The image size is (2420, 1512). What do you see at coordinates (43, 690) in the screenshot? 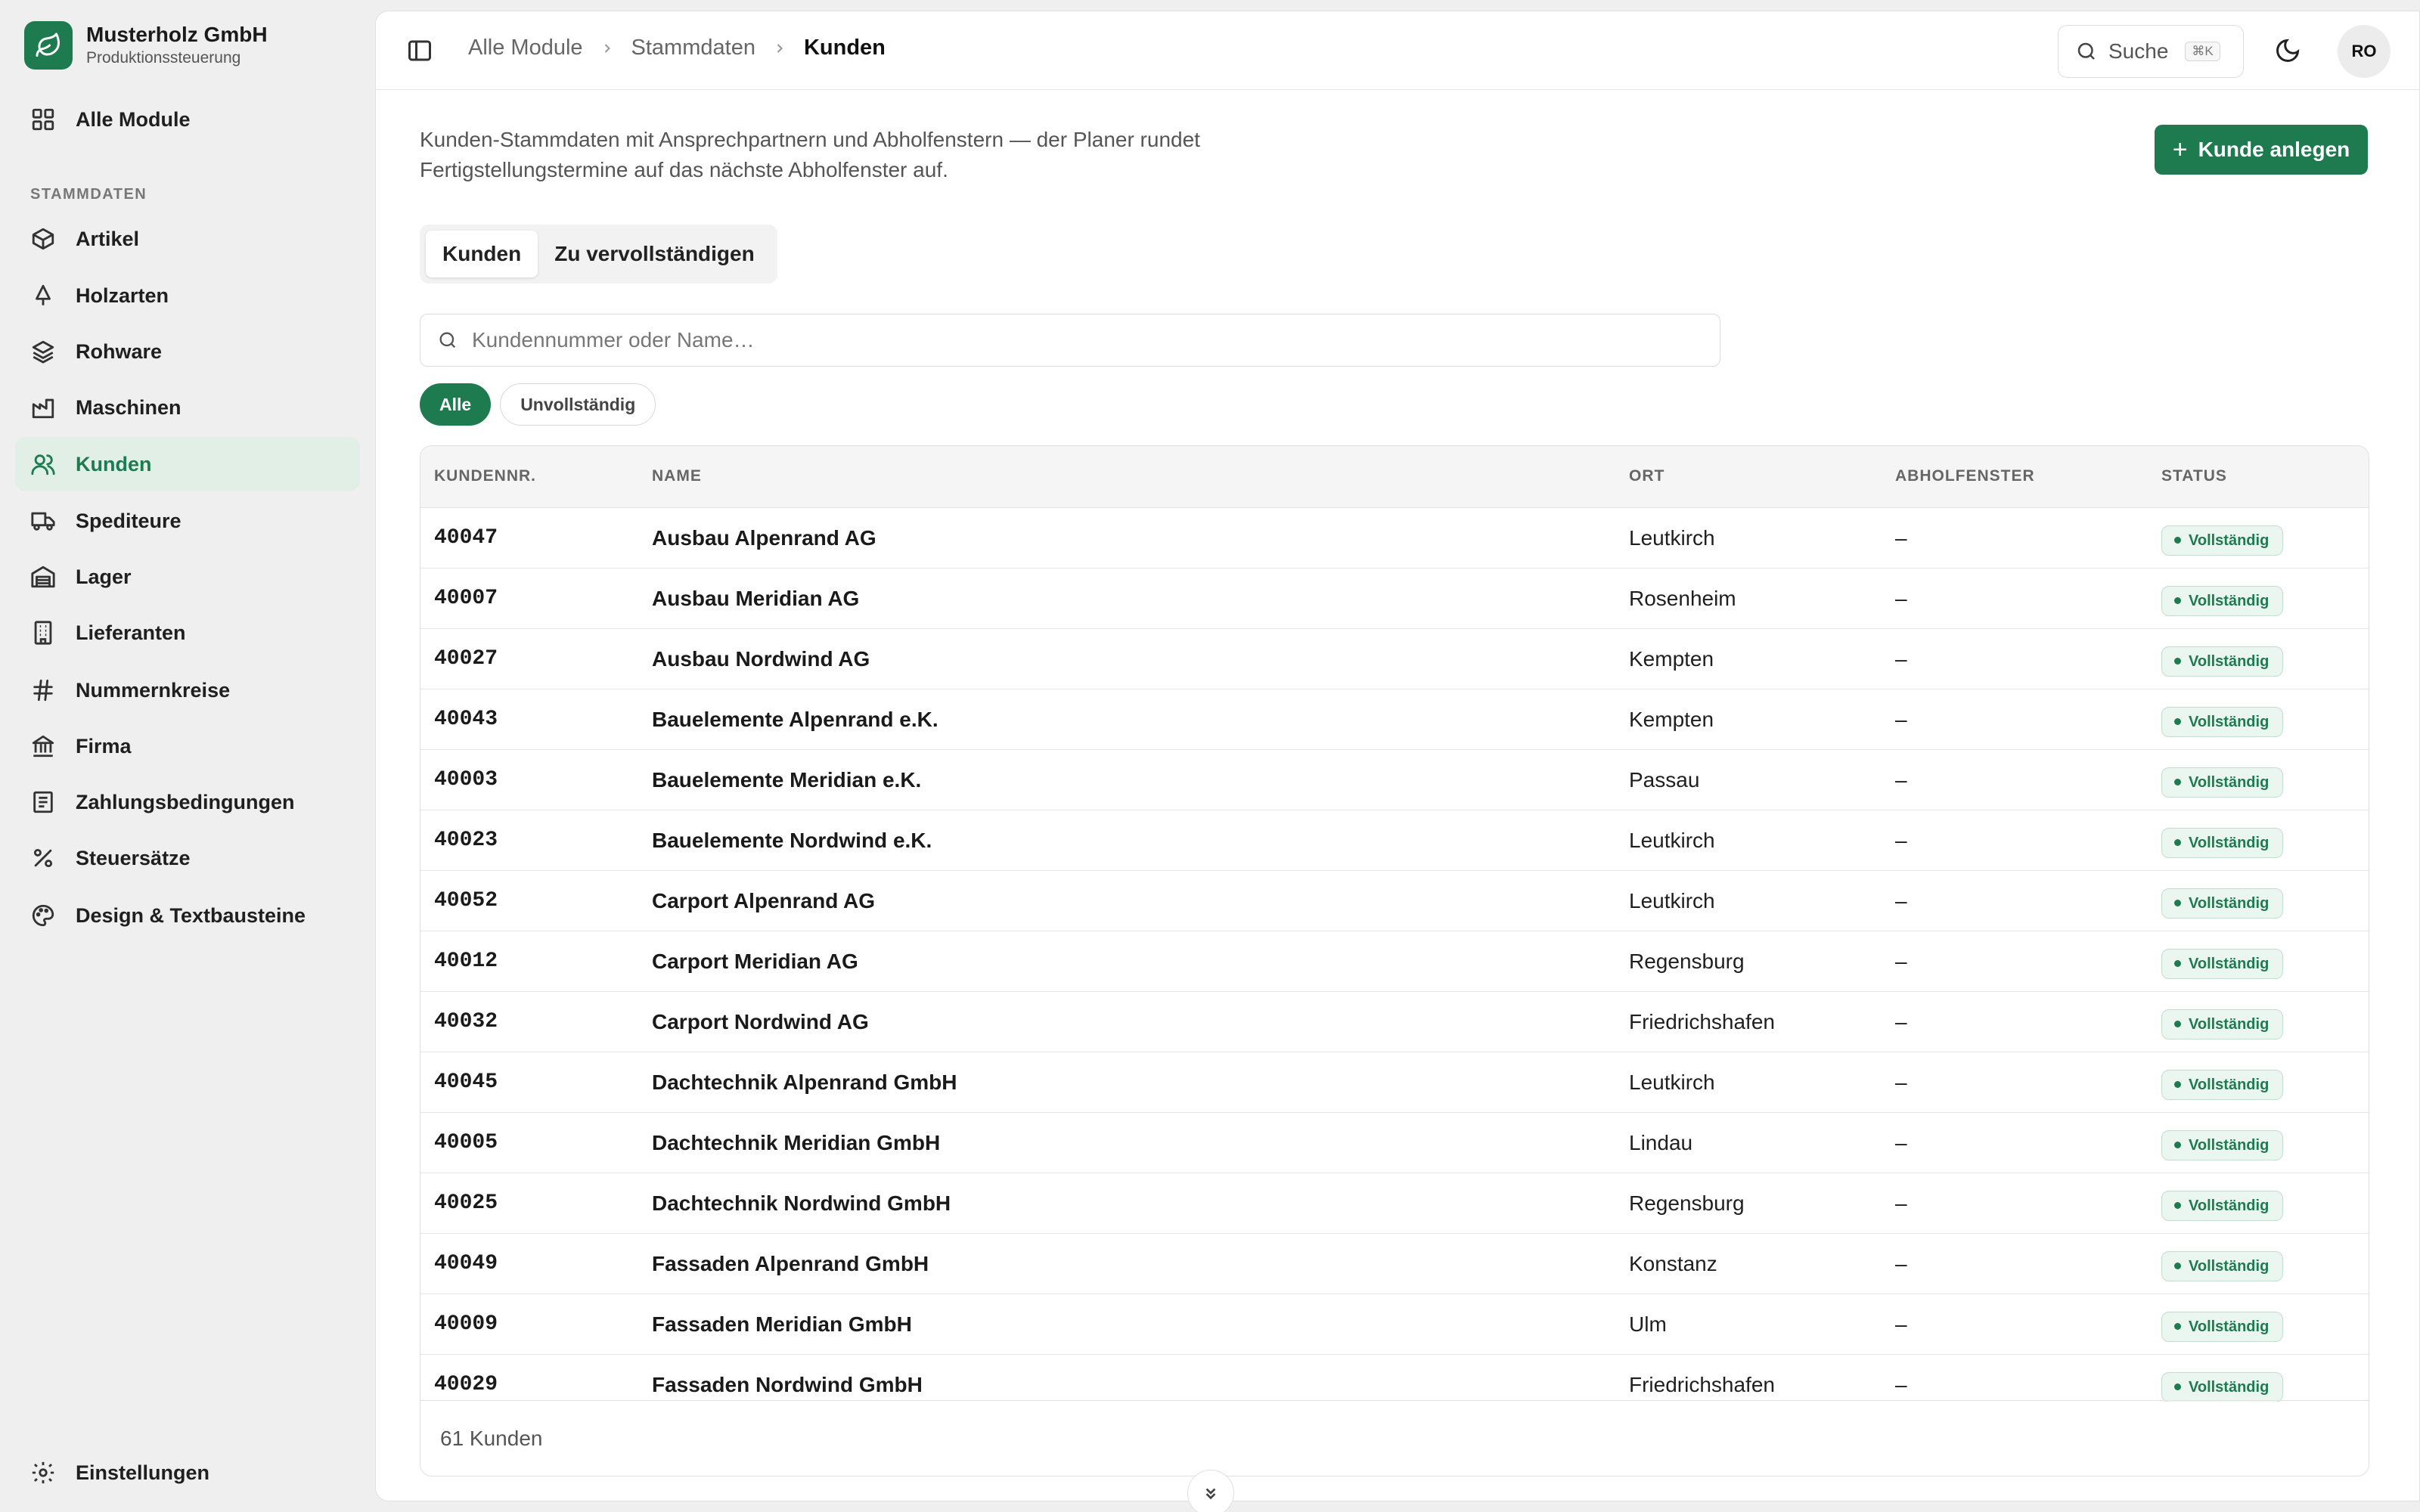
I see `hash-icon` at bounding box center [43, 690].